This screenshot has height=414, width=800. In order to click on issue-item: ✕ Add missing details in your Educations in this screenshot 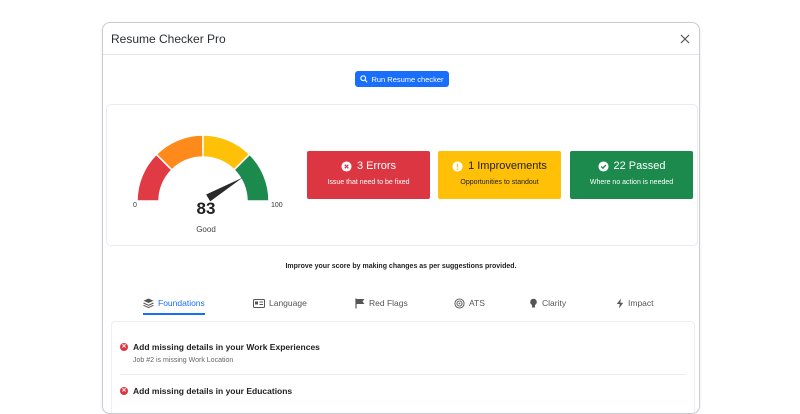, I will do `click(206, 391)`.